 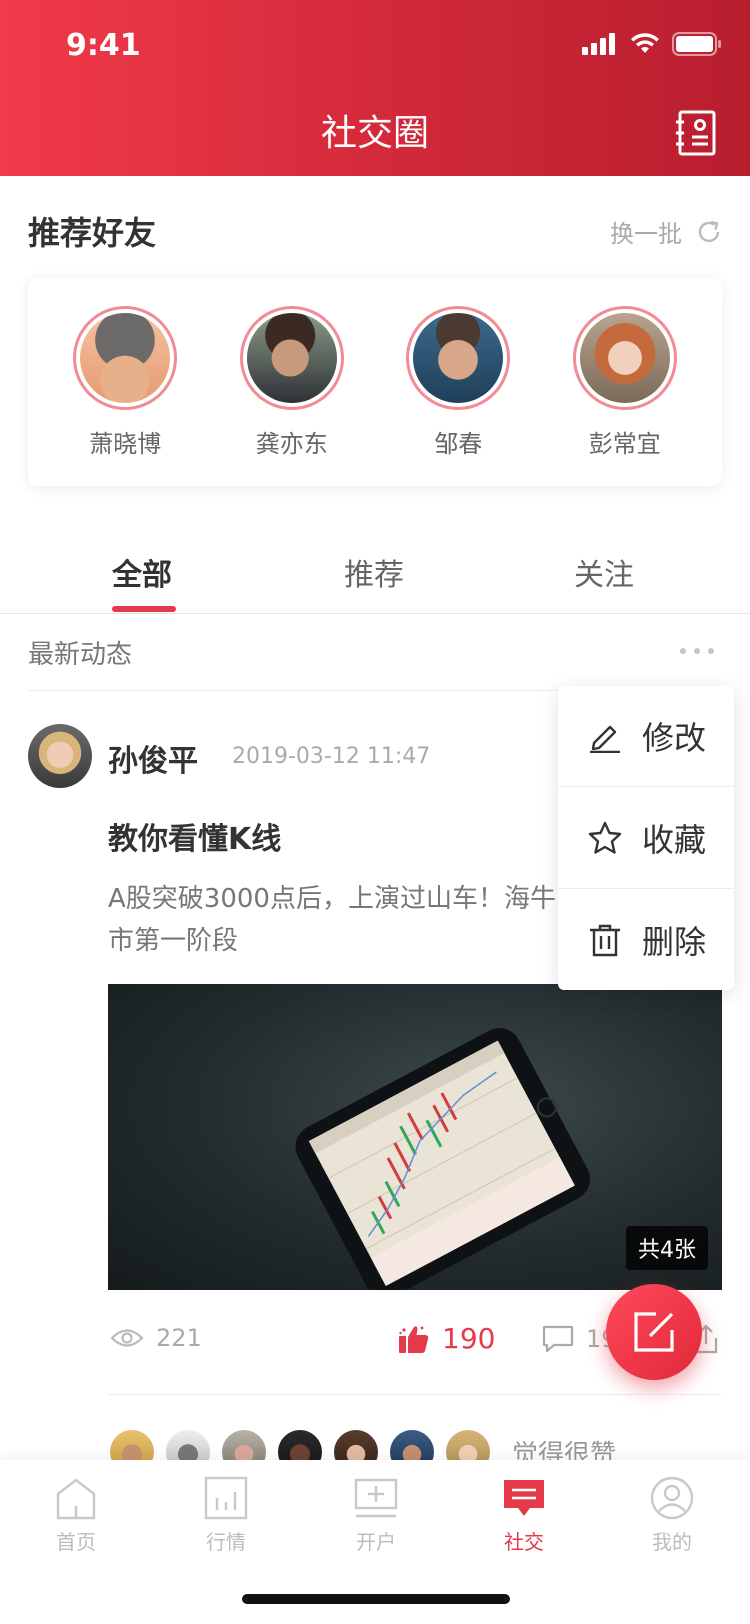 I want to click on signal-icon, so click(x=598, y=44).